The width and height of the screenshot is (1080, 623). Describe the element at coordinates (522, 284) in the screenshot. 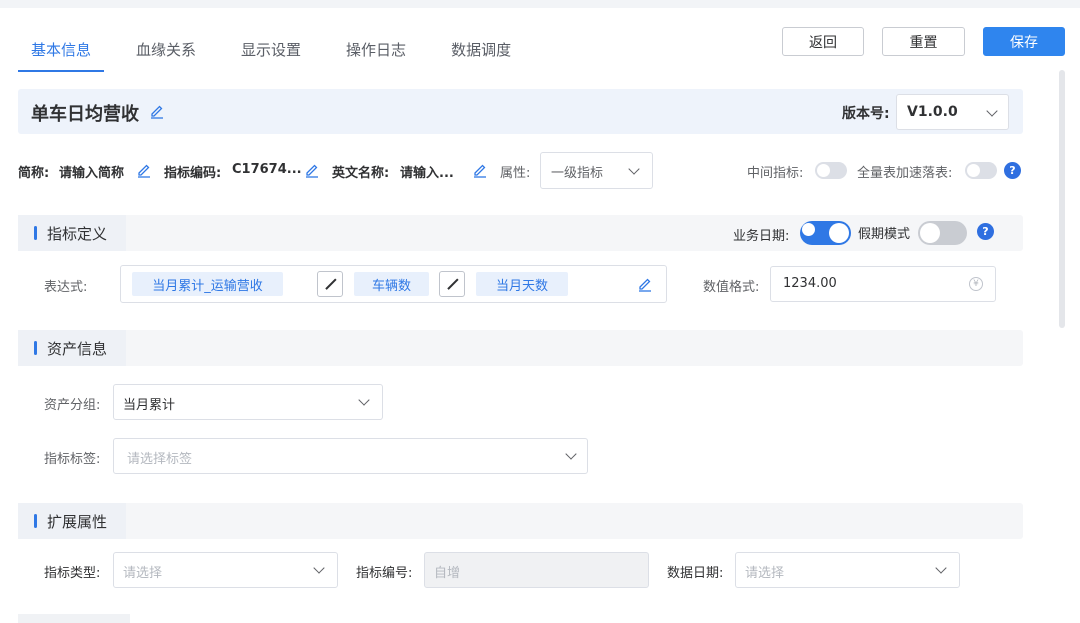

I see `expression-chip: 当月天数` at that location.